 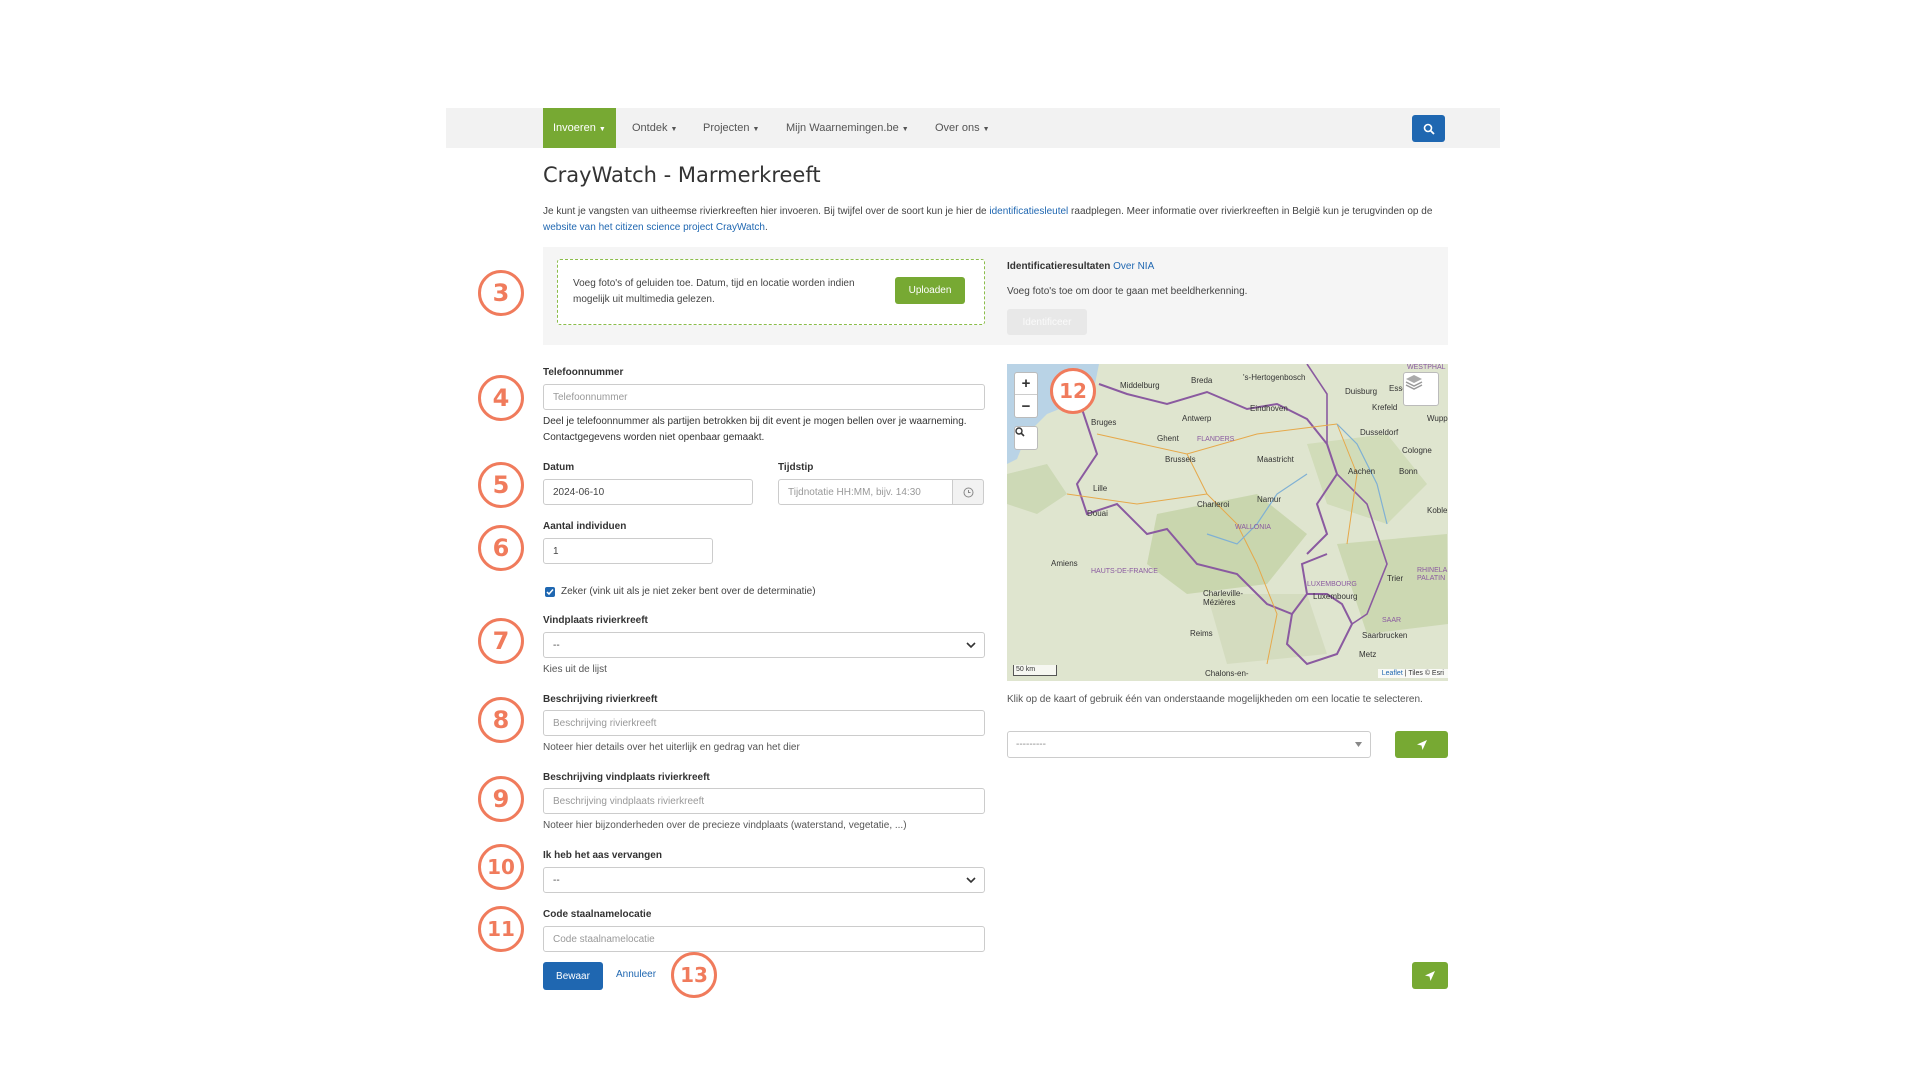 I want to click on site-select: --, so click(x=764, y=645).